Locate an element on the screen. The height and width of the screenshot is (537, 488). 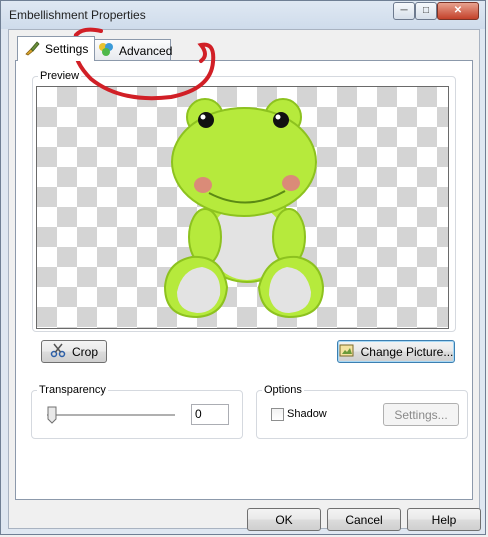
cancel-button-label: Cancel is located at coordinates (364, 519).